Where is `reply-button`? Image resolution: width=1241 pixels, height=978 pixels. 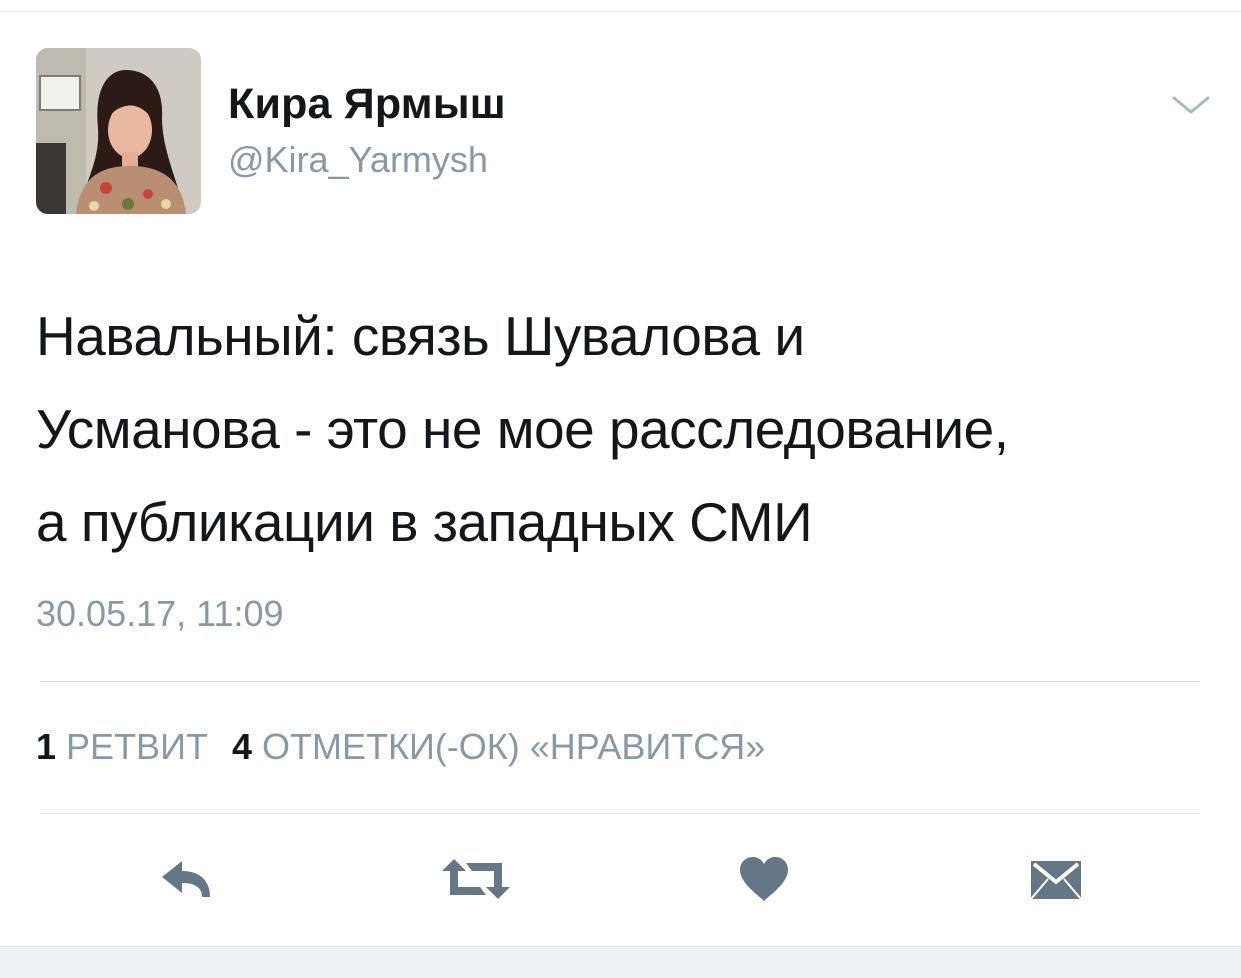
reply-button is located at coordinates (186, 879).